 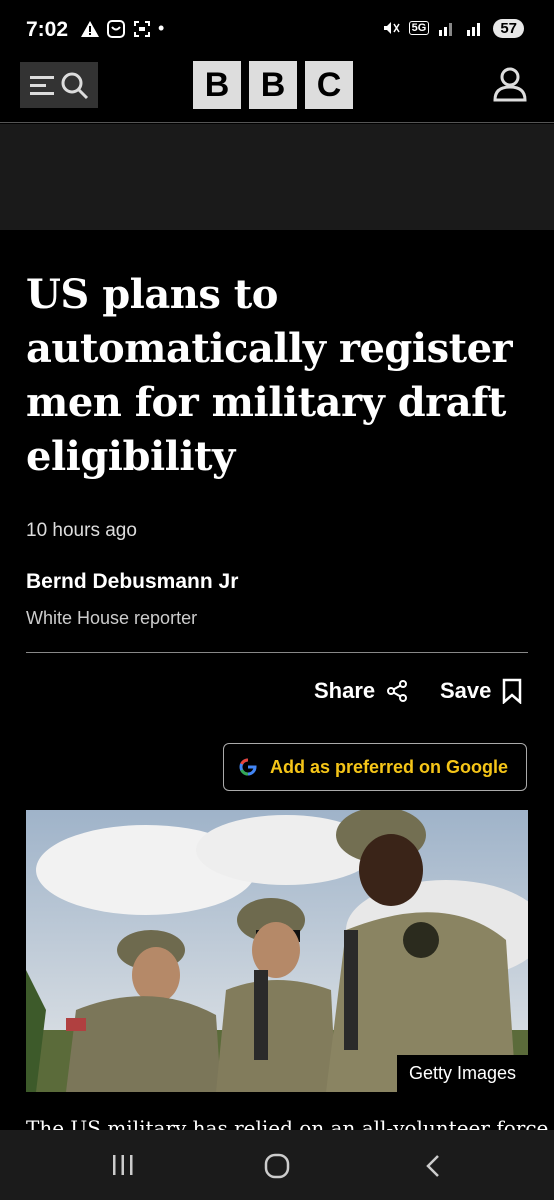 I want to click on google-label: Add as preferred on Google, so click(x=389, y=766).